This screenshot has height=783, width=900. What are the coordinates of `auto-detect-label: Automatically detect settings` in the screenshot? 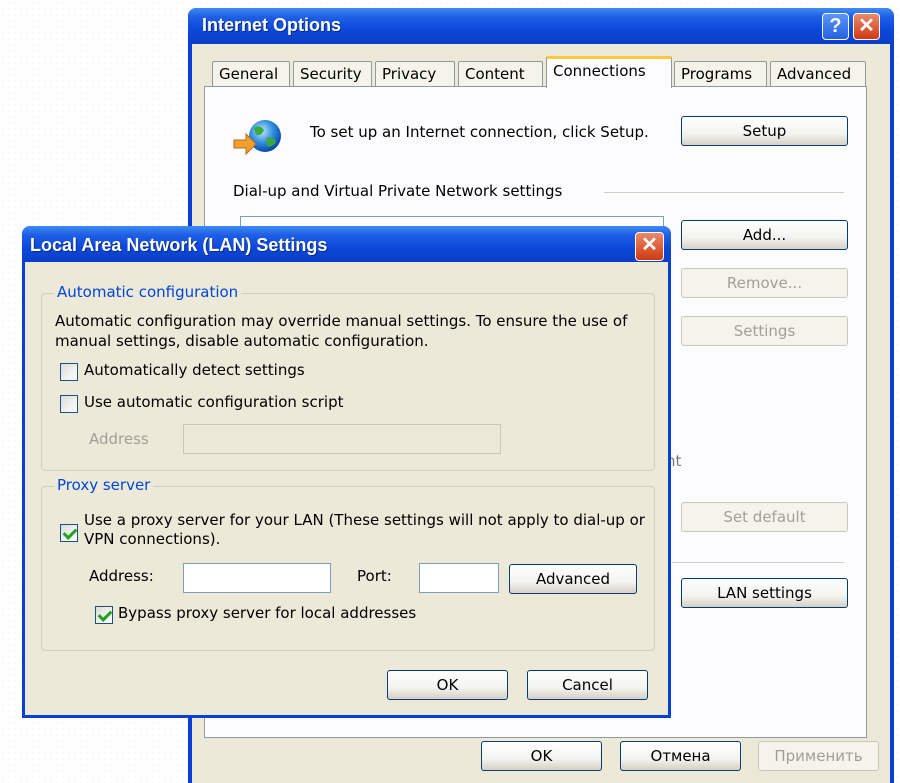 It's located at (194, 370).